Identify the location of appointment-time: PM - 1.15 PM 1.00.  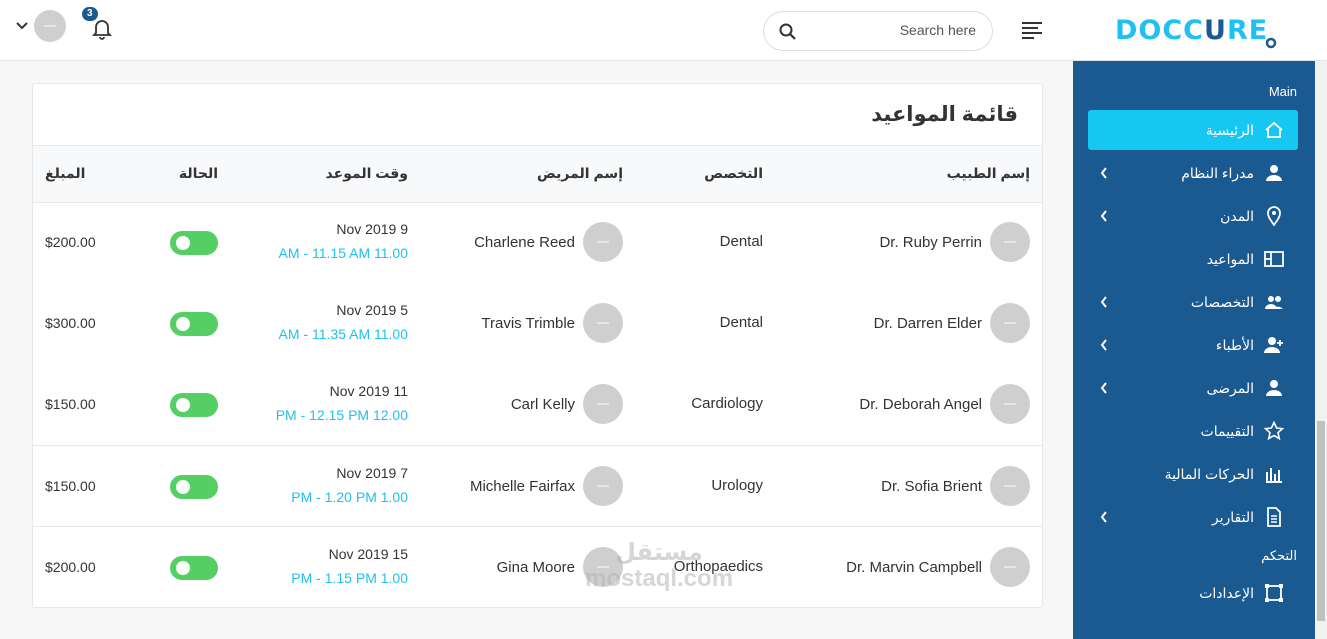
(349, 578).